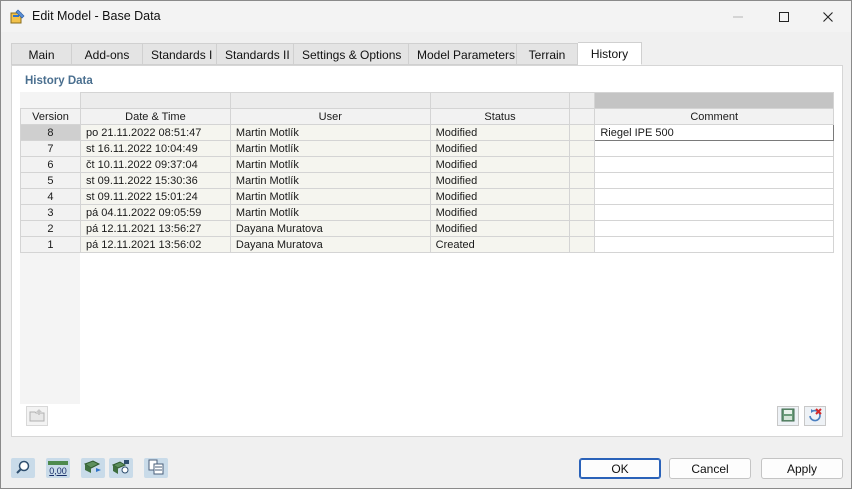  I want to click on datetime-cell: st 09.11.2022 15:30:36, so click(155, 180).